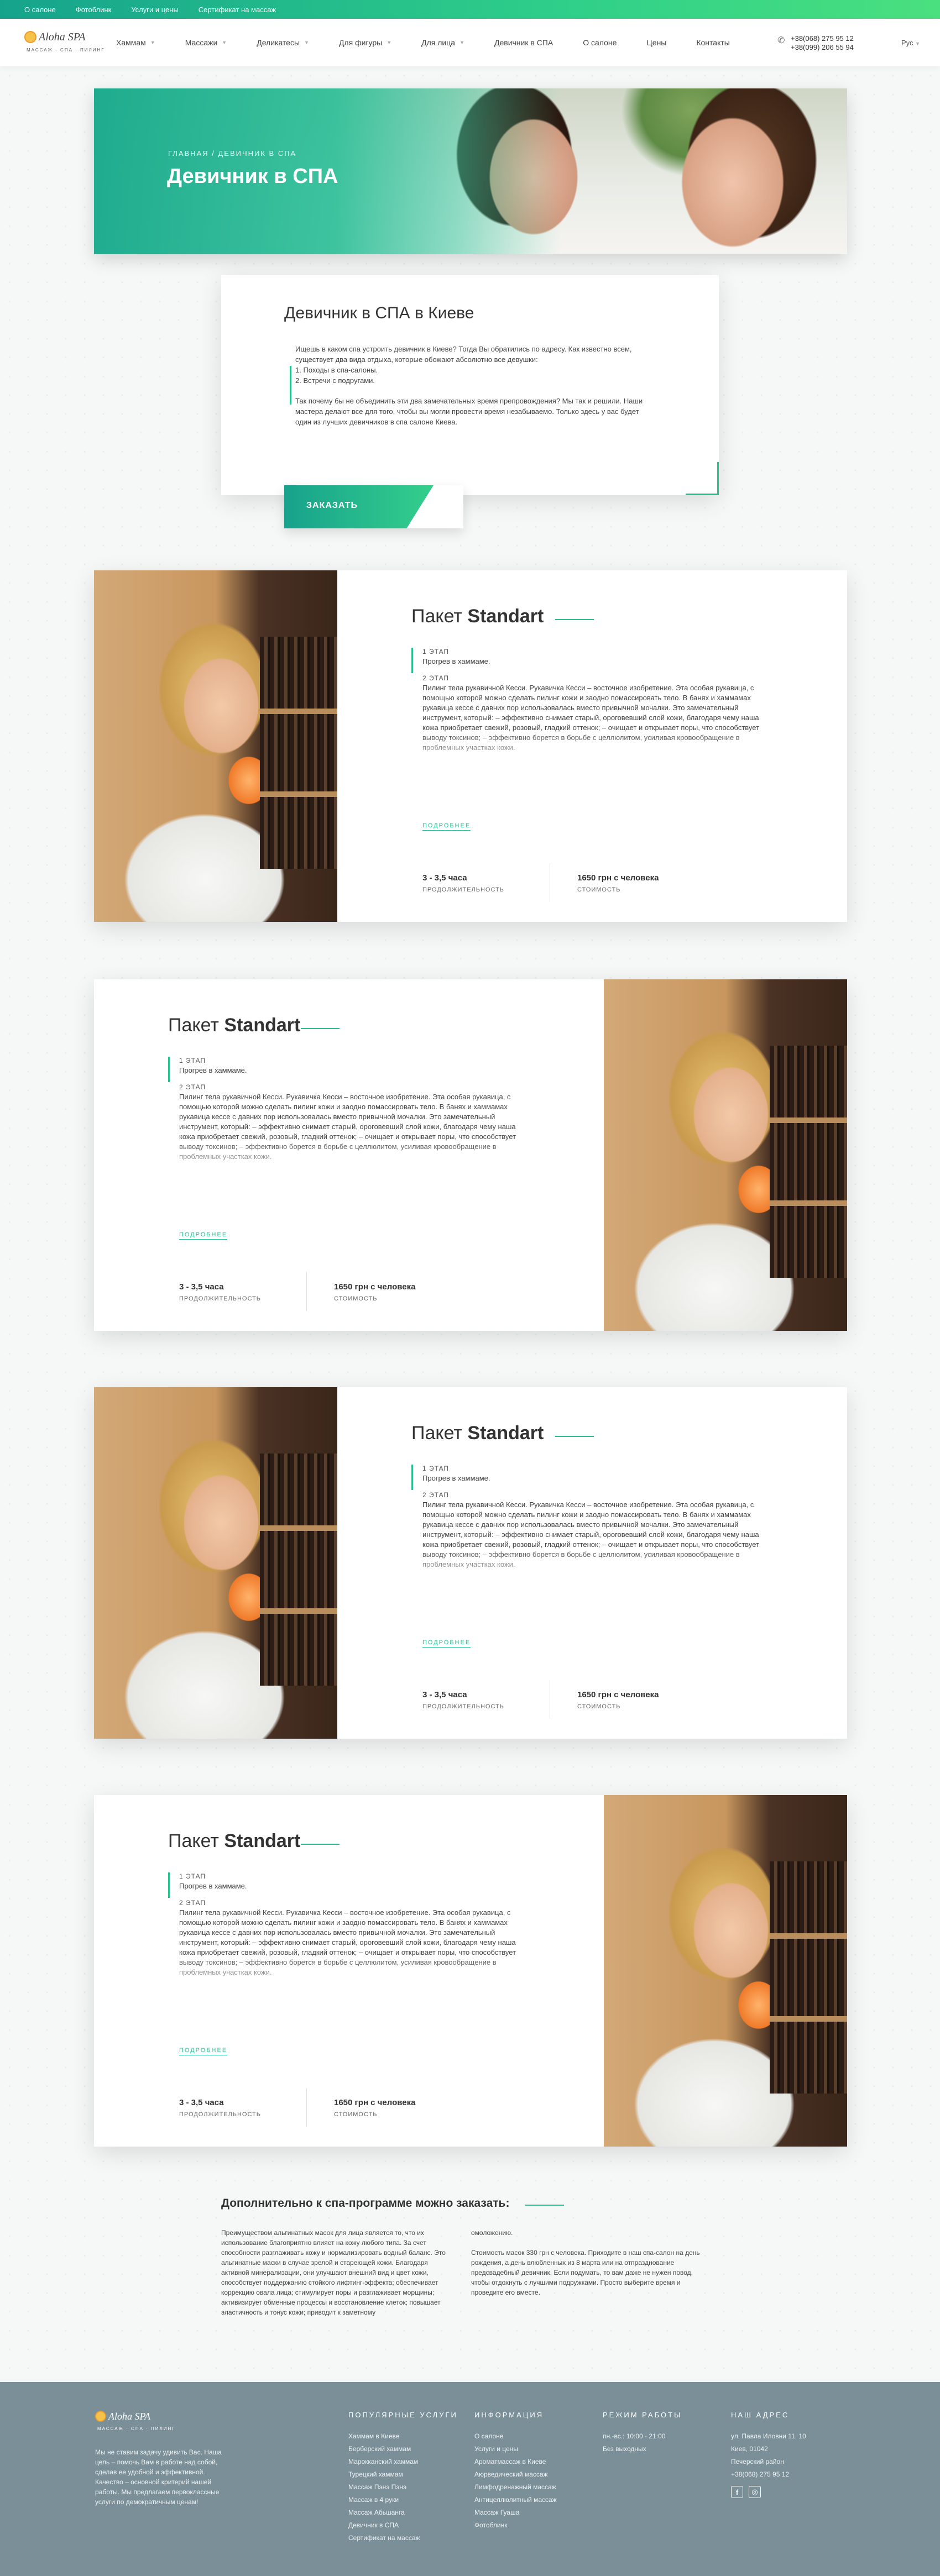 This screenshot has width=940, height=2576. I want to click on logo: Aloha SPA МАССАЖ · СПА · ПИЛИНГ, so click(64, 42).